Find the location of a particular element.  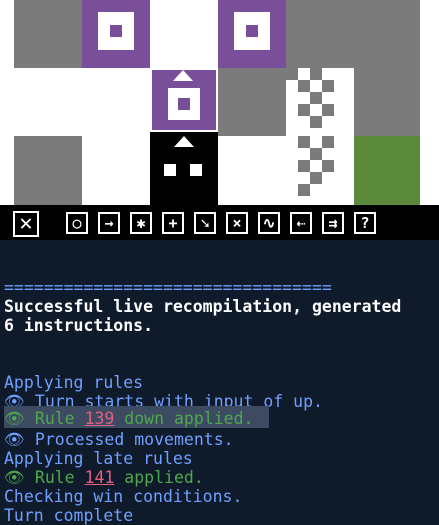

checking-win-line: Checking win conditions. is located at coordinates (123, 496).